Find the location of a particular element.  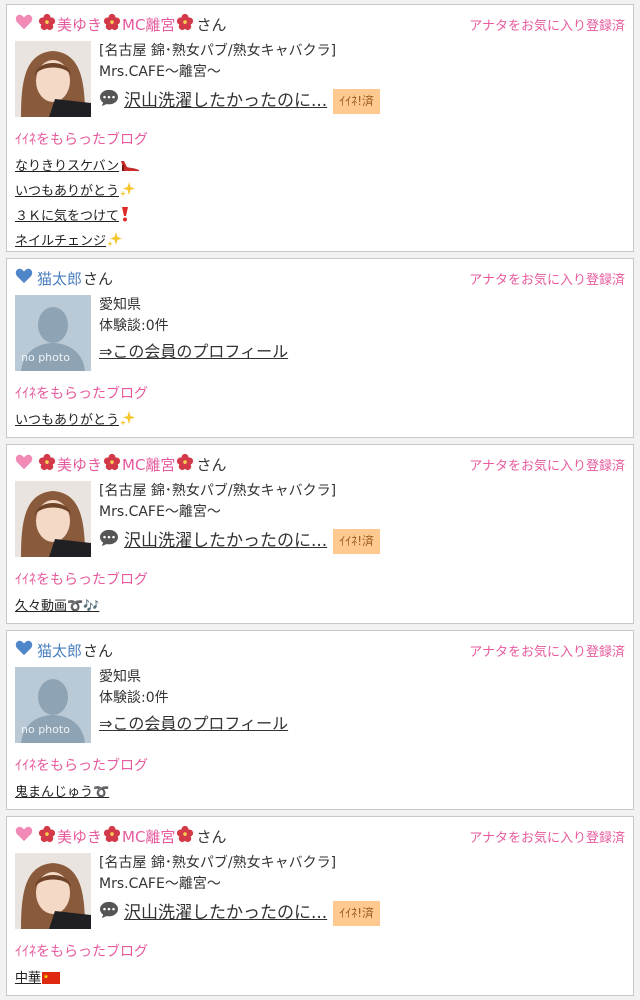

liked-blog-list: いつもありがとう is located at coordinates (320, 421).